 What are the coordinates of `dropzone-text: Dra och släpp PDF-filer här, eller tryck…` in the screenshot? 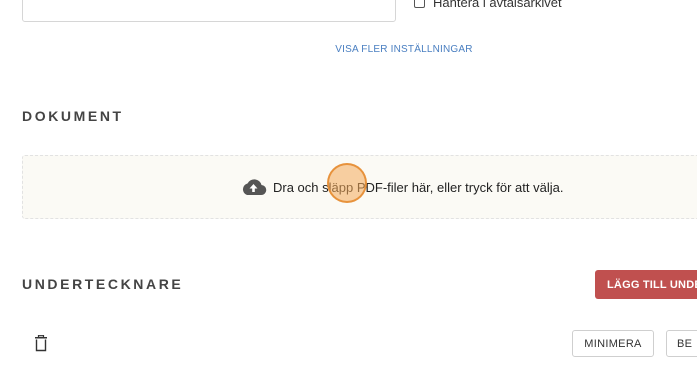 It's located at (418, 187).